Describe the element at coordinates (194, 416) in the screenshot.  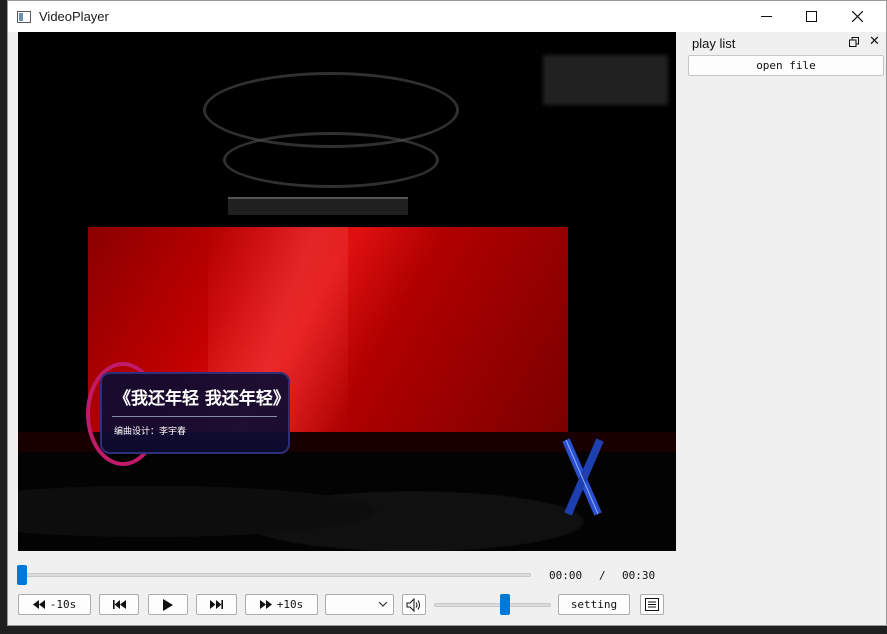
I see `caption-divider` at that location.